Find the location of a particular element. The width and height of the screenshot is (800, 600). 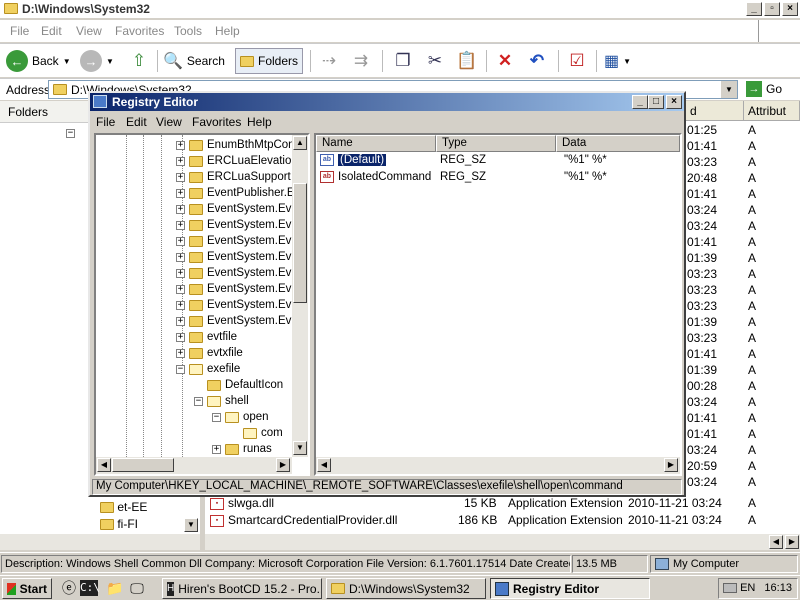

registry-key-evtxfile: + evtxfile is located at coordinates (209, 353).